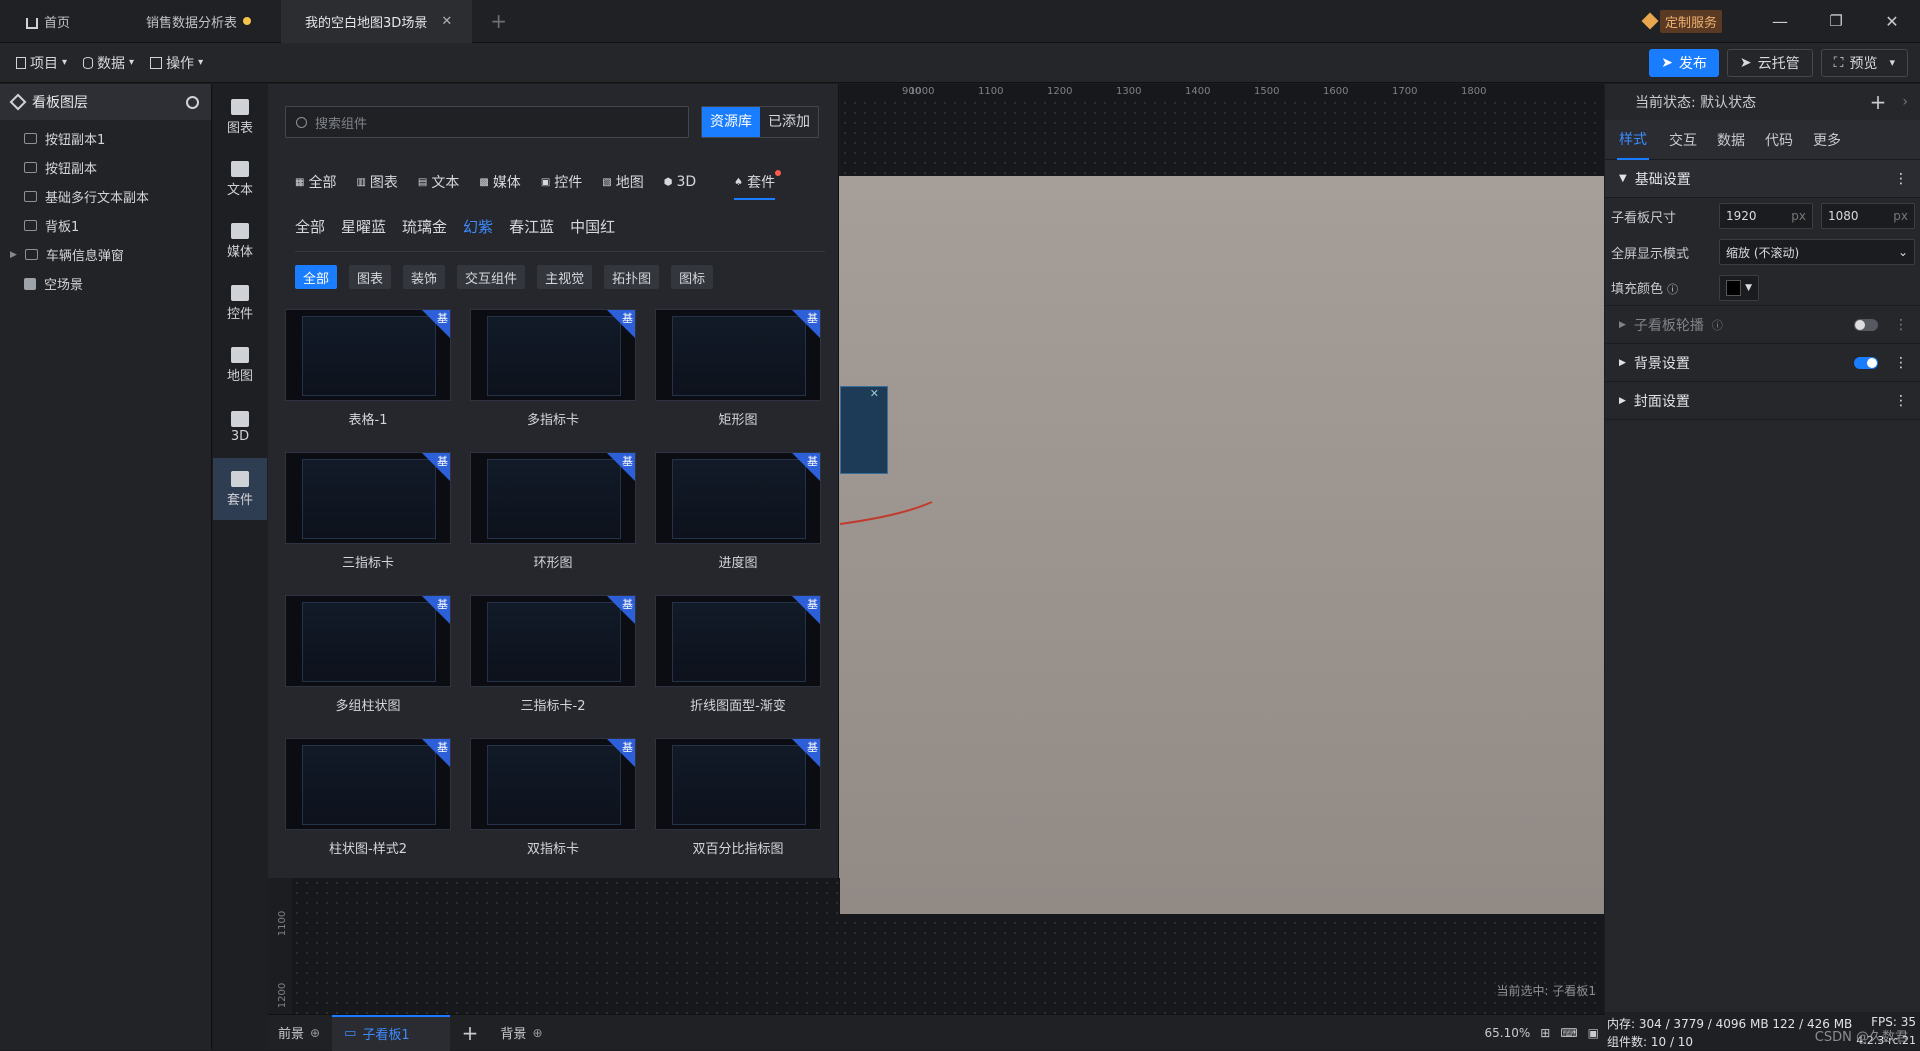 The height and width of the screenshot is (1051, 1920). What do you see at coordinates (1766, 216) in the screenshot?
I see `width-input: 1920 px` at bounding box center [1766, 216].